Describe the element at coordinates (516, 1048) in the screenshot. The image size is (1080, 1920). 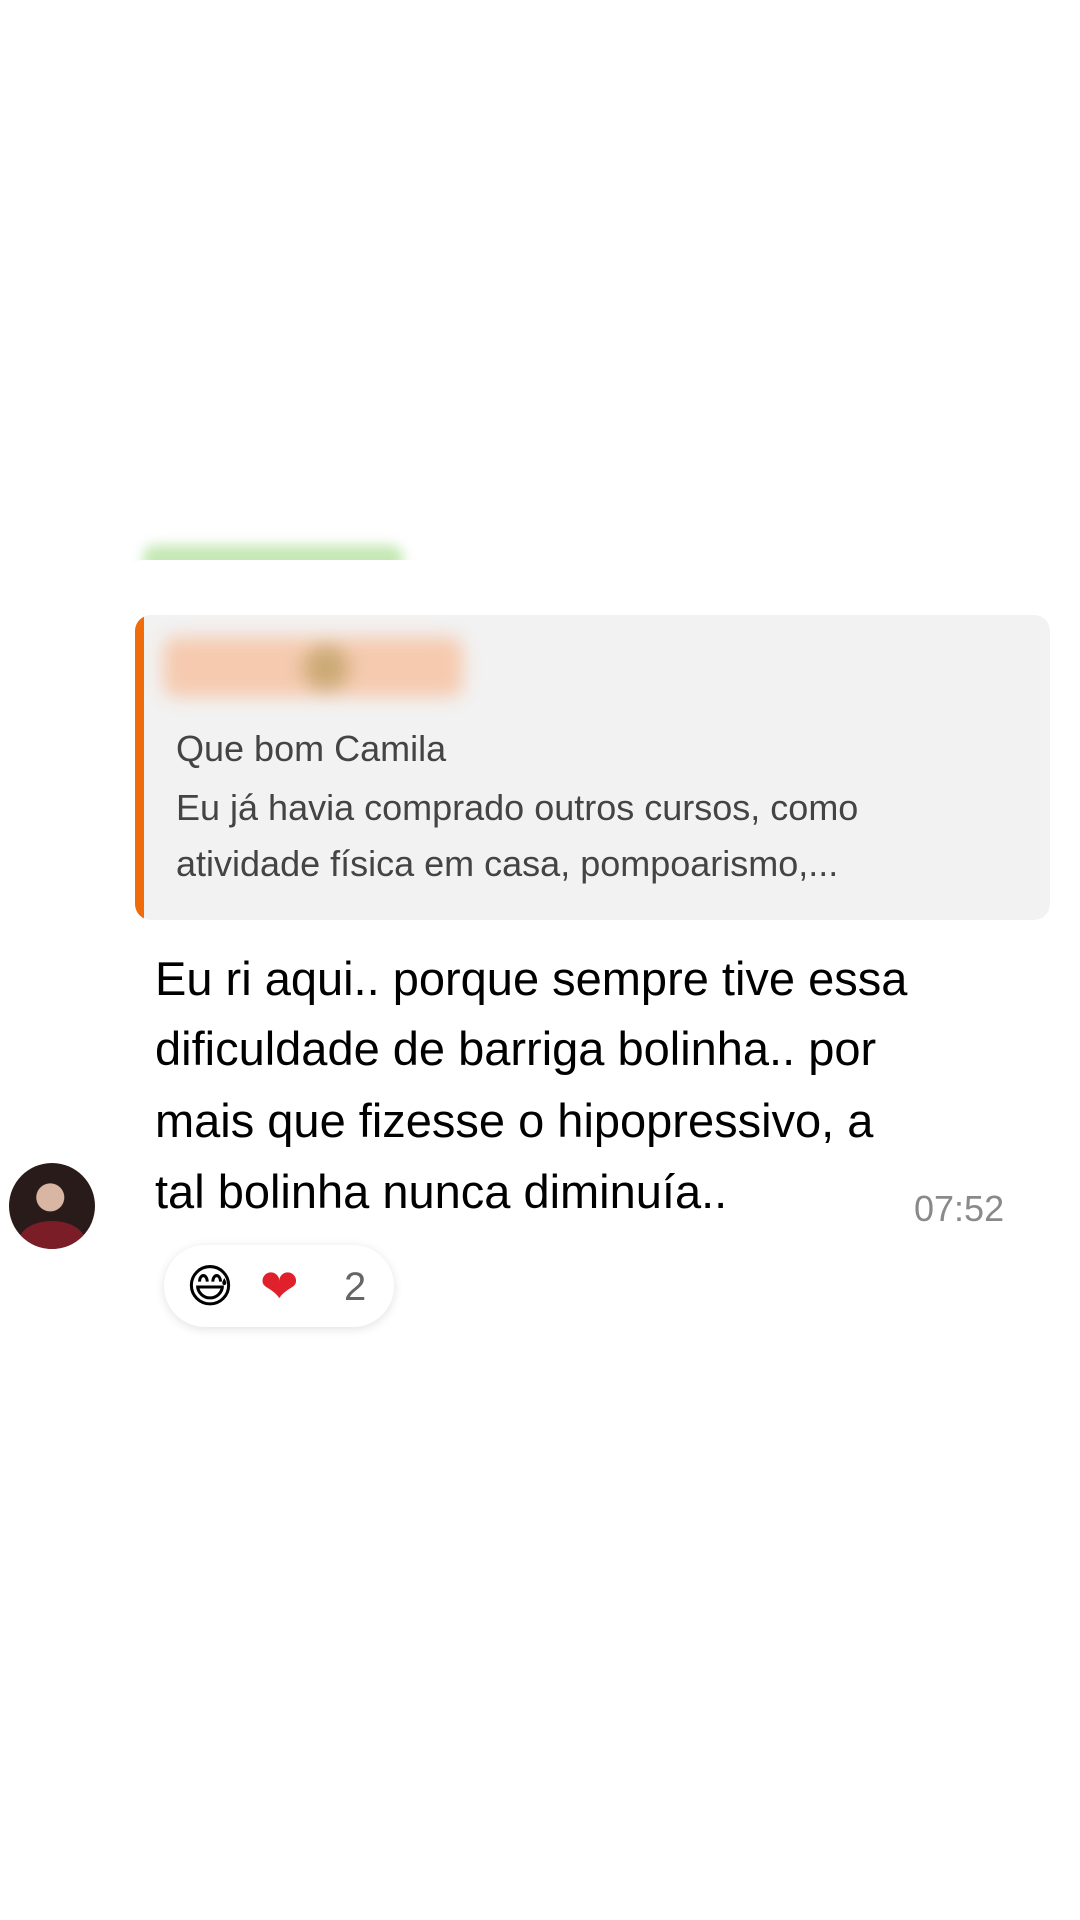
I see `message-text-line: dificuldade de barriga bolinha.. por` at that location.